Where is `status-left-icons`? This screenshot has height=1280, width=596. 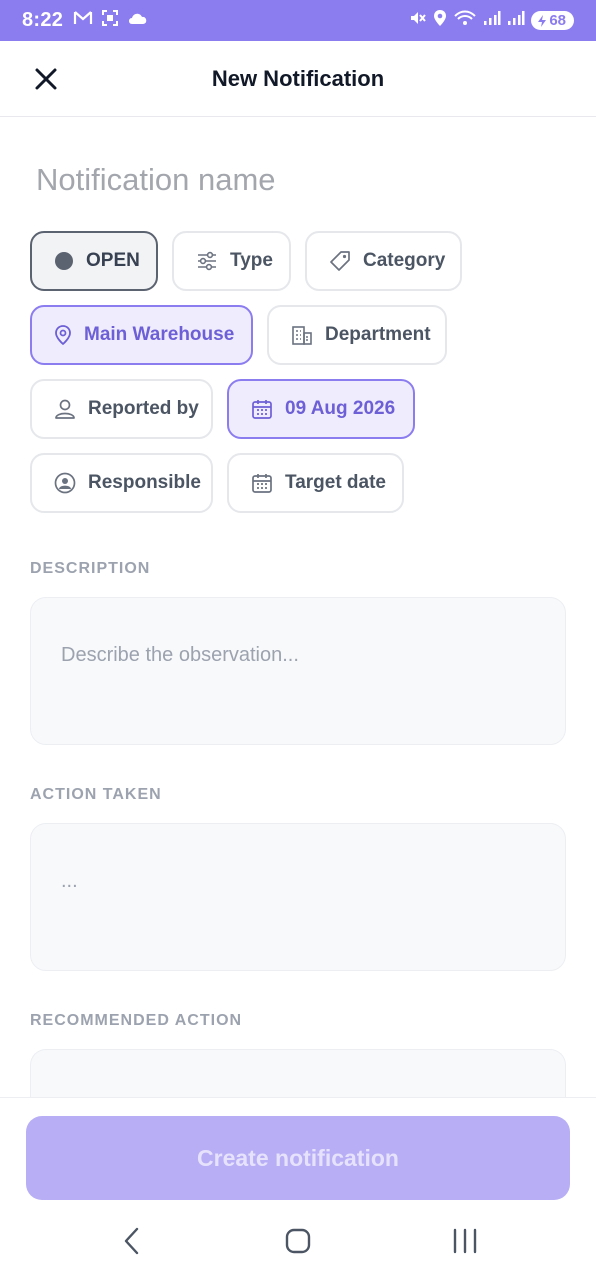 status-left-icons is located at coordinates (111, 20).